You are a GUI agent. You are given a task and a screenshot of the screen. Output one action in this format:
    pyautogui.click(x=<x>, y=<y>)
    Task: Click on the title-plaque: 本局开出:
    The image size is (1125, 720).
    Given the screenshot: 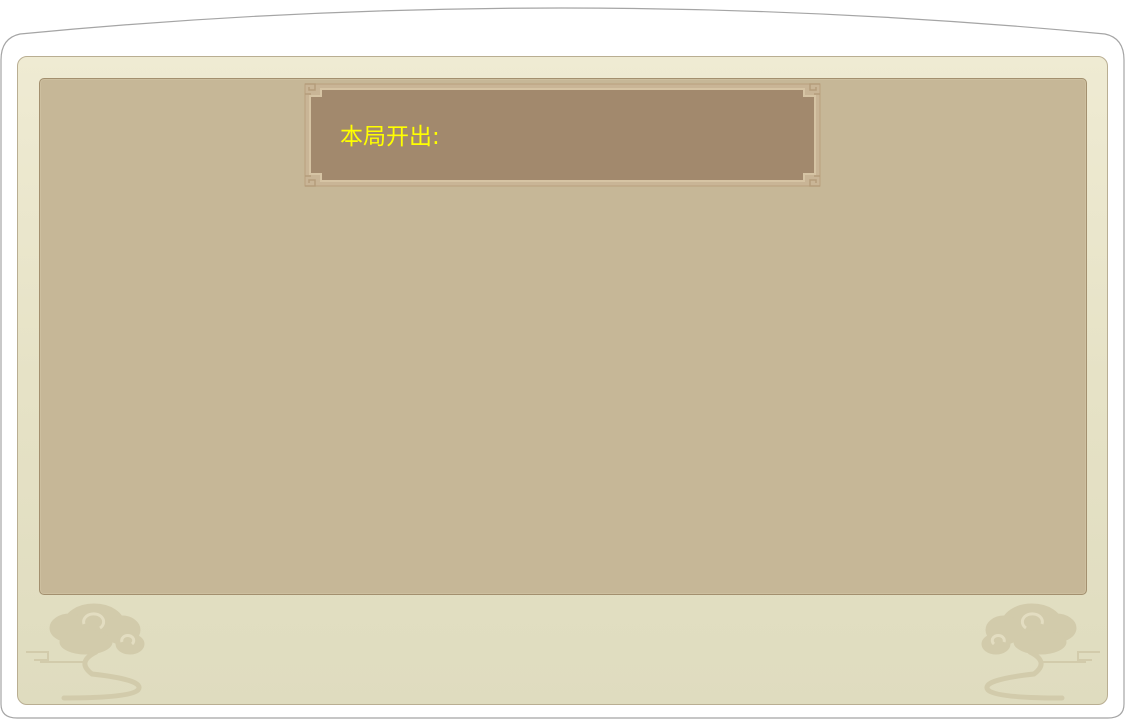 What is the action you would take?
    pyautogui.click(x=562, y=135)
    